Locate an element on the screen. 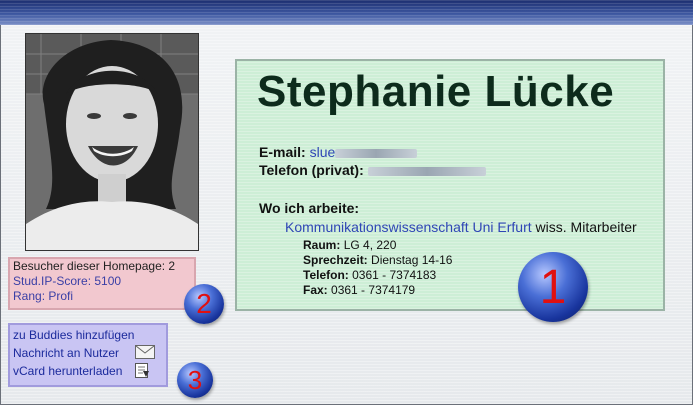 The height and width of the screenshot is (405, 693). profile-name: Stephanie Lücke is located at coordinates (436, 91).